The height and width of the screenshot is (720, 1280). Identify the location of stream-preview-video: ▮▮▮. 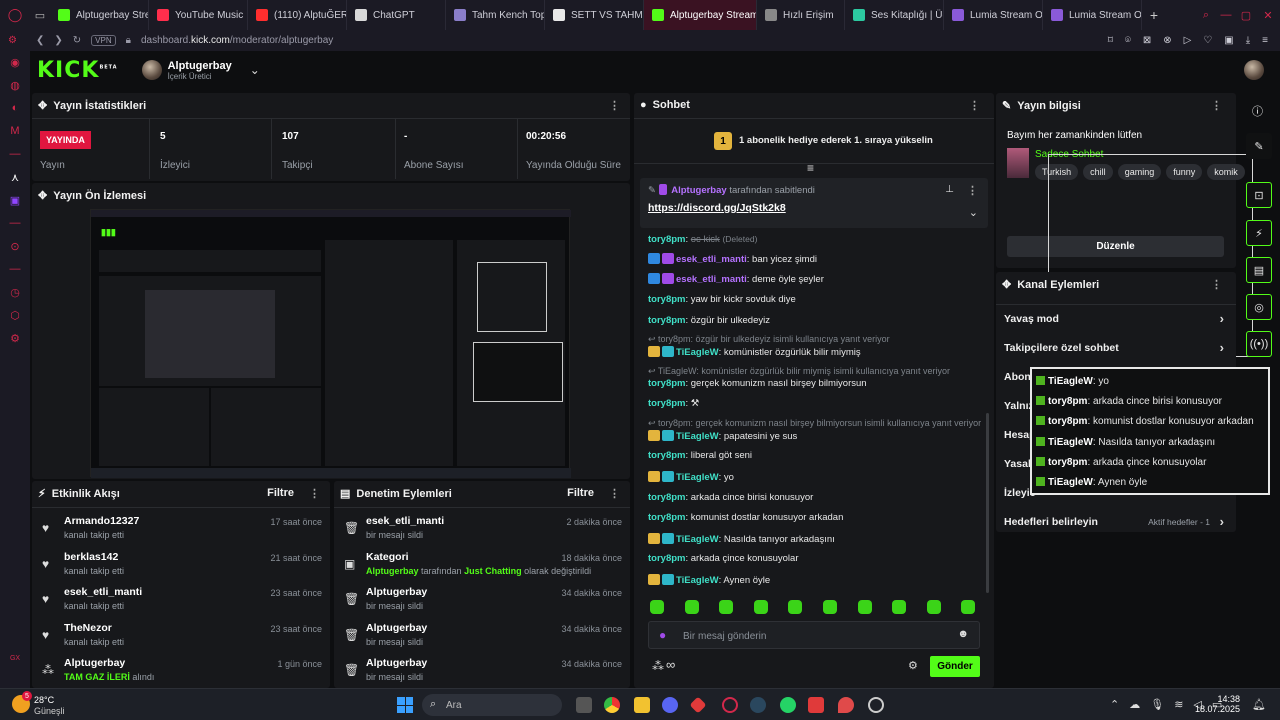
(330, 343).